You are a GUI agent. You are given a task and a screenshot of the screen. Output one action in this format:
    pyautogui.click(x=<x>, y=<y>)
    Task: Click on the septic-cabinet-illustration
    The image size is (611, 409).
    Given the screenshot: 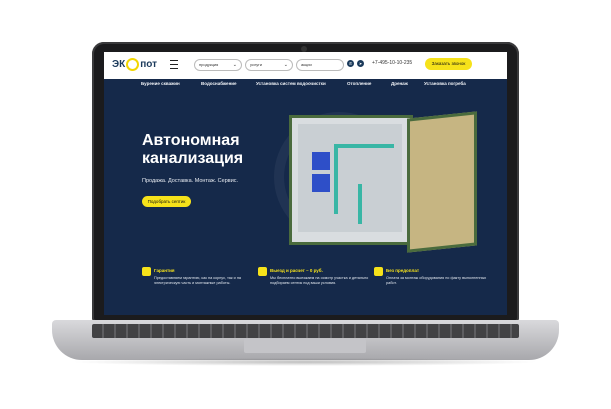 What is the action you would take?
    pyautogui.click(x=351, y=180)
    